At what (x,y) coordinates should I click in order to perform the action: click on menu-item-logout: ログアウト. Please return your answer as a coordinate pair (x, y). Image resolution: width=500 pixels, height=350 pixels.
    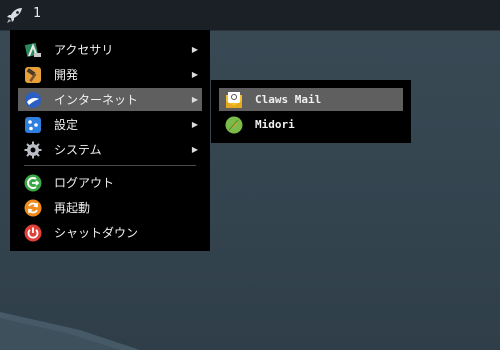
    Looking at the image, I should click on (110, 182).